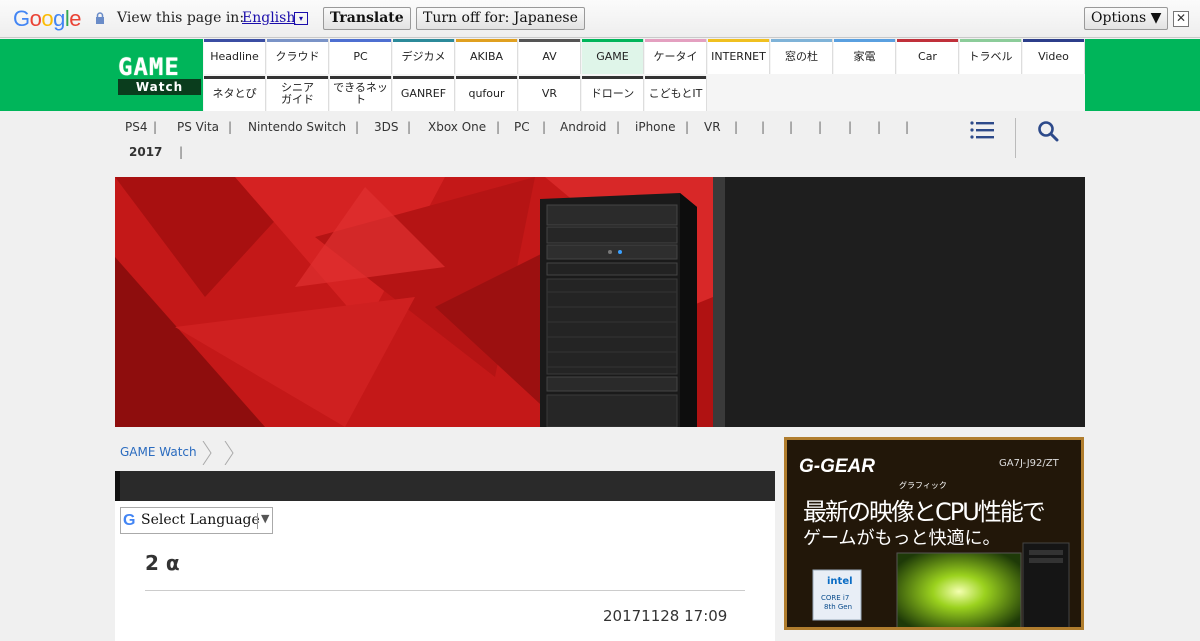 The height and width of the screenshot is (641, 1200). I want to click on nav-tab: できるネット, so click(361, 93).